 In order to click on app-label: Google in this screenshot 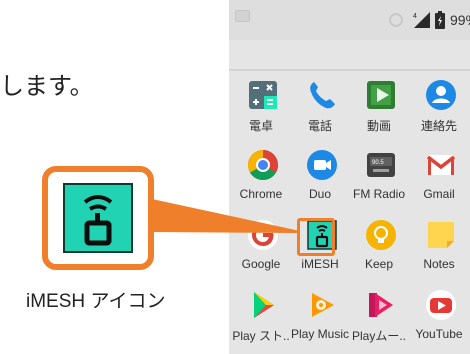, I will do `click(261, 264)`.